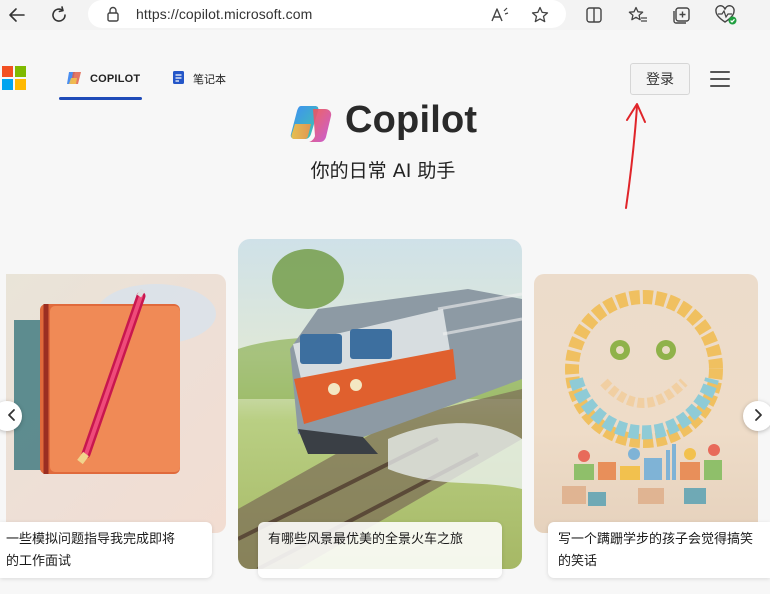 This screenshot has width=770, height=594. What do you see at coordinates (224, 14) in the screenshot?
I see `address-url: https://copilot.microsoft.com` at bounding box center [224, 14].